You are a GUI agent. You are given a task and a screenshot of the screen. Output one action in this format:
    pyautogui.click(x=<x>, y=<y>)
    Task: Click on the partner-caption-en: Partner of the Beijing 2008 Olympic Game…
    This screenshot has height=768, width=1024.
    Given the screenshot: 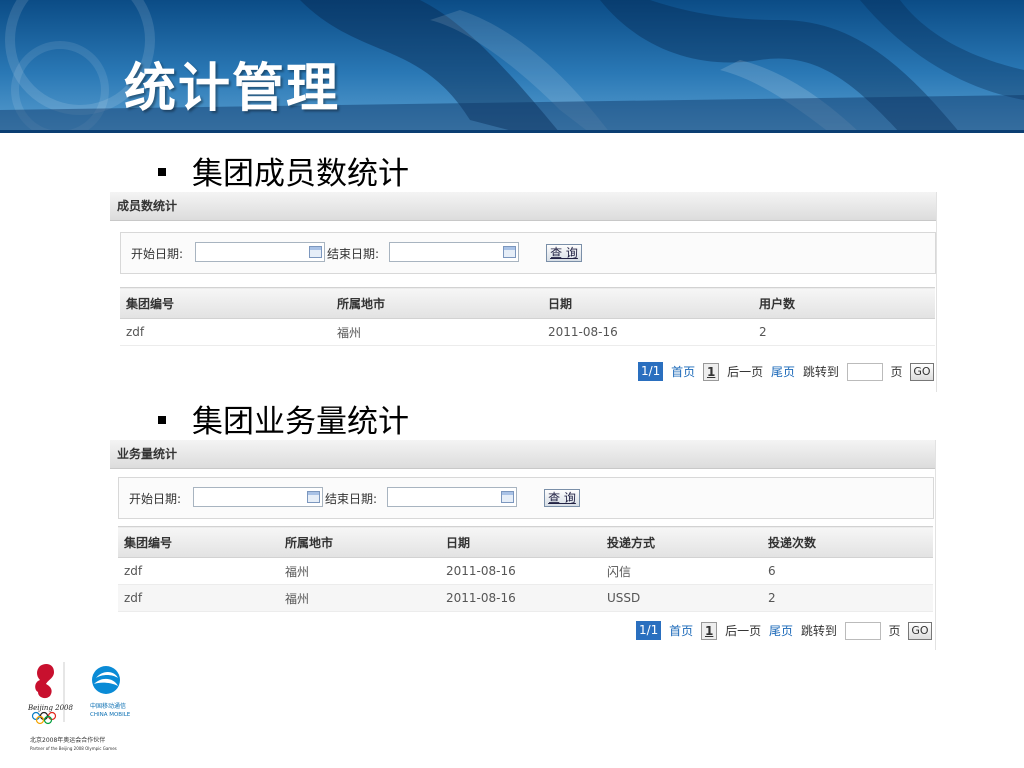 What is the action you would take?
    pyautogui.click(x=73, y=748)
    